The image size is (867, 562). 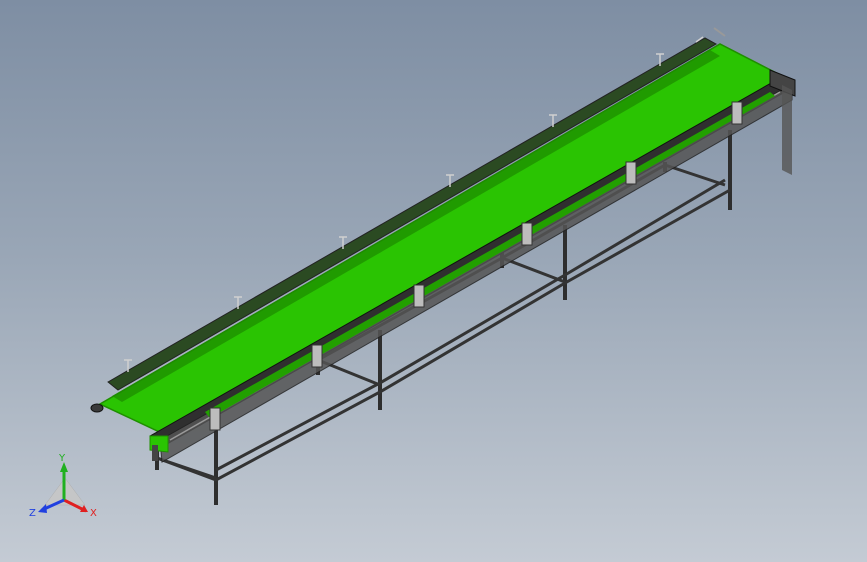 I want to click on x-axis-label: X, so click(x=93, y=513).